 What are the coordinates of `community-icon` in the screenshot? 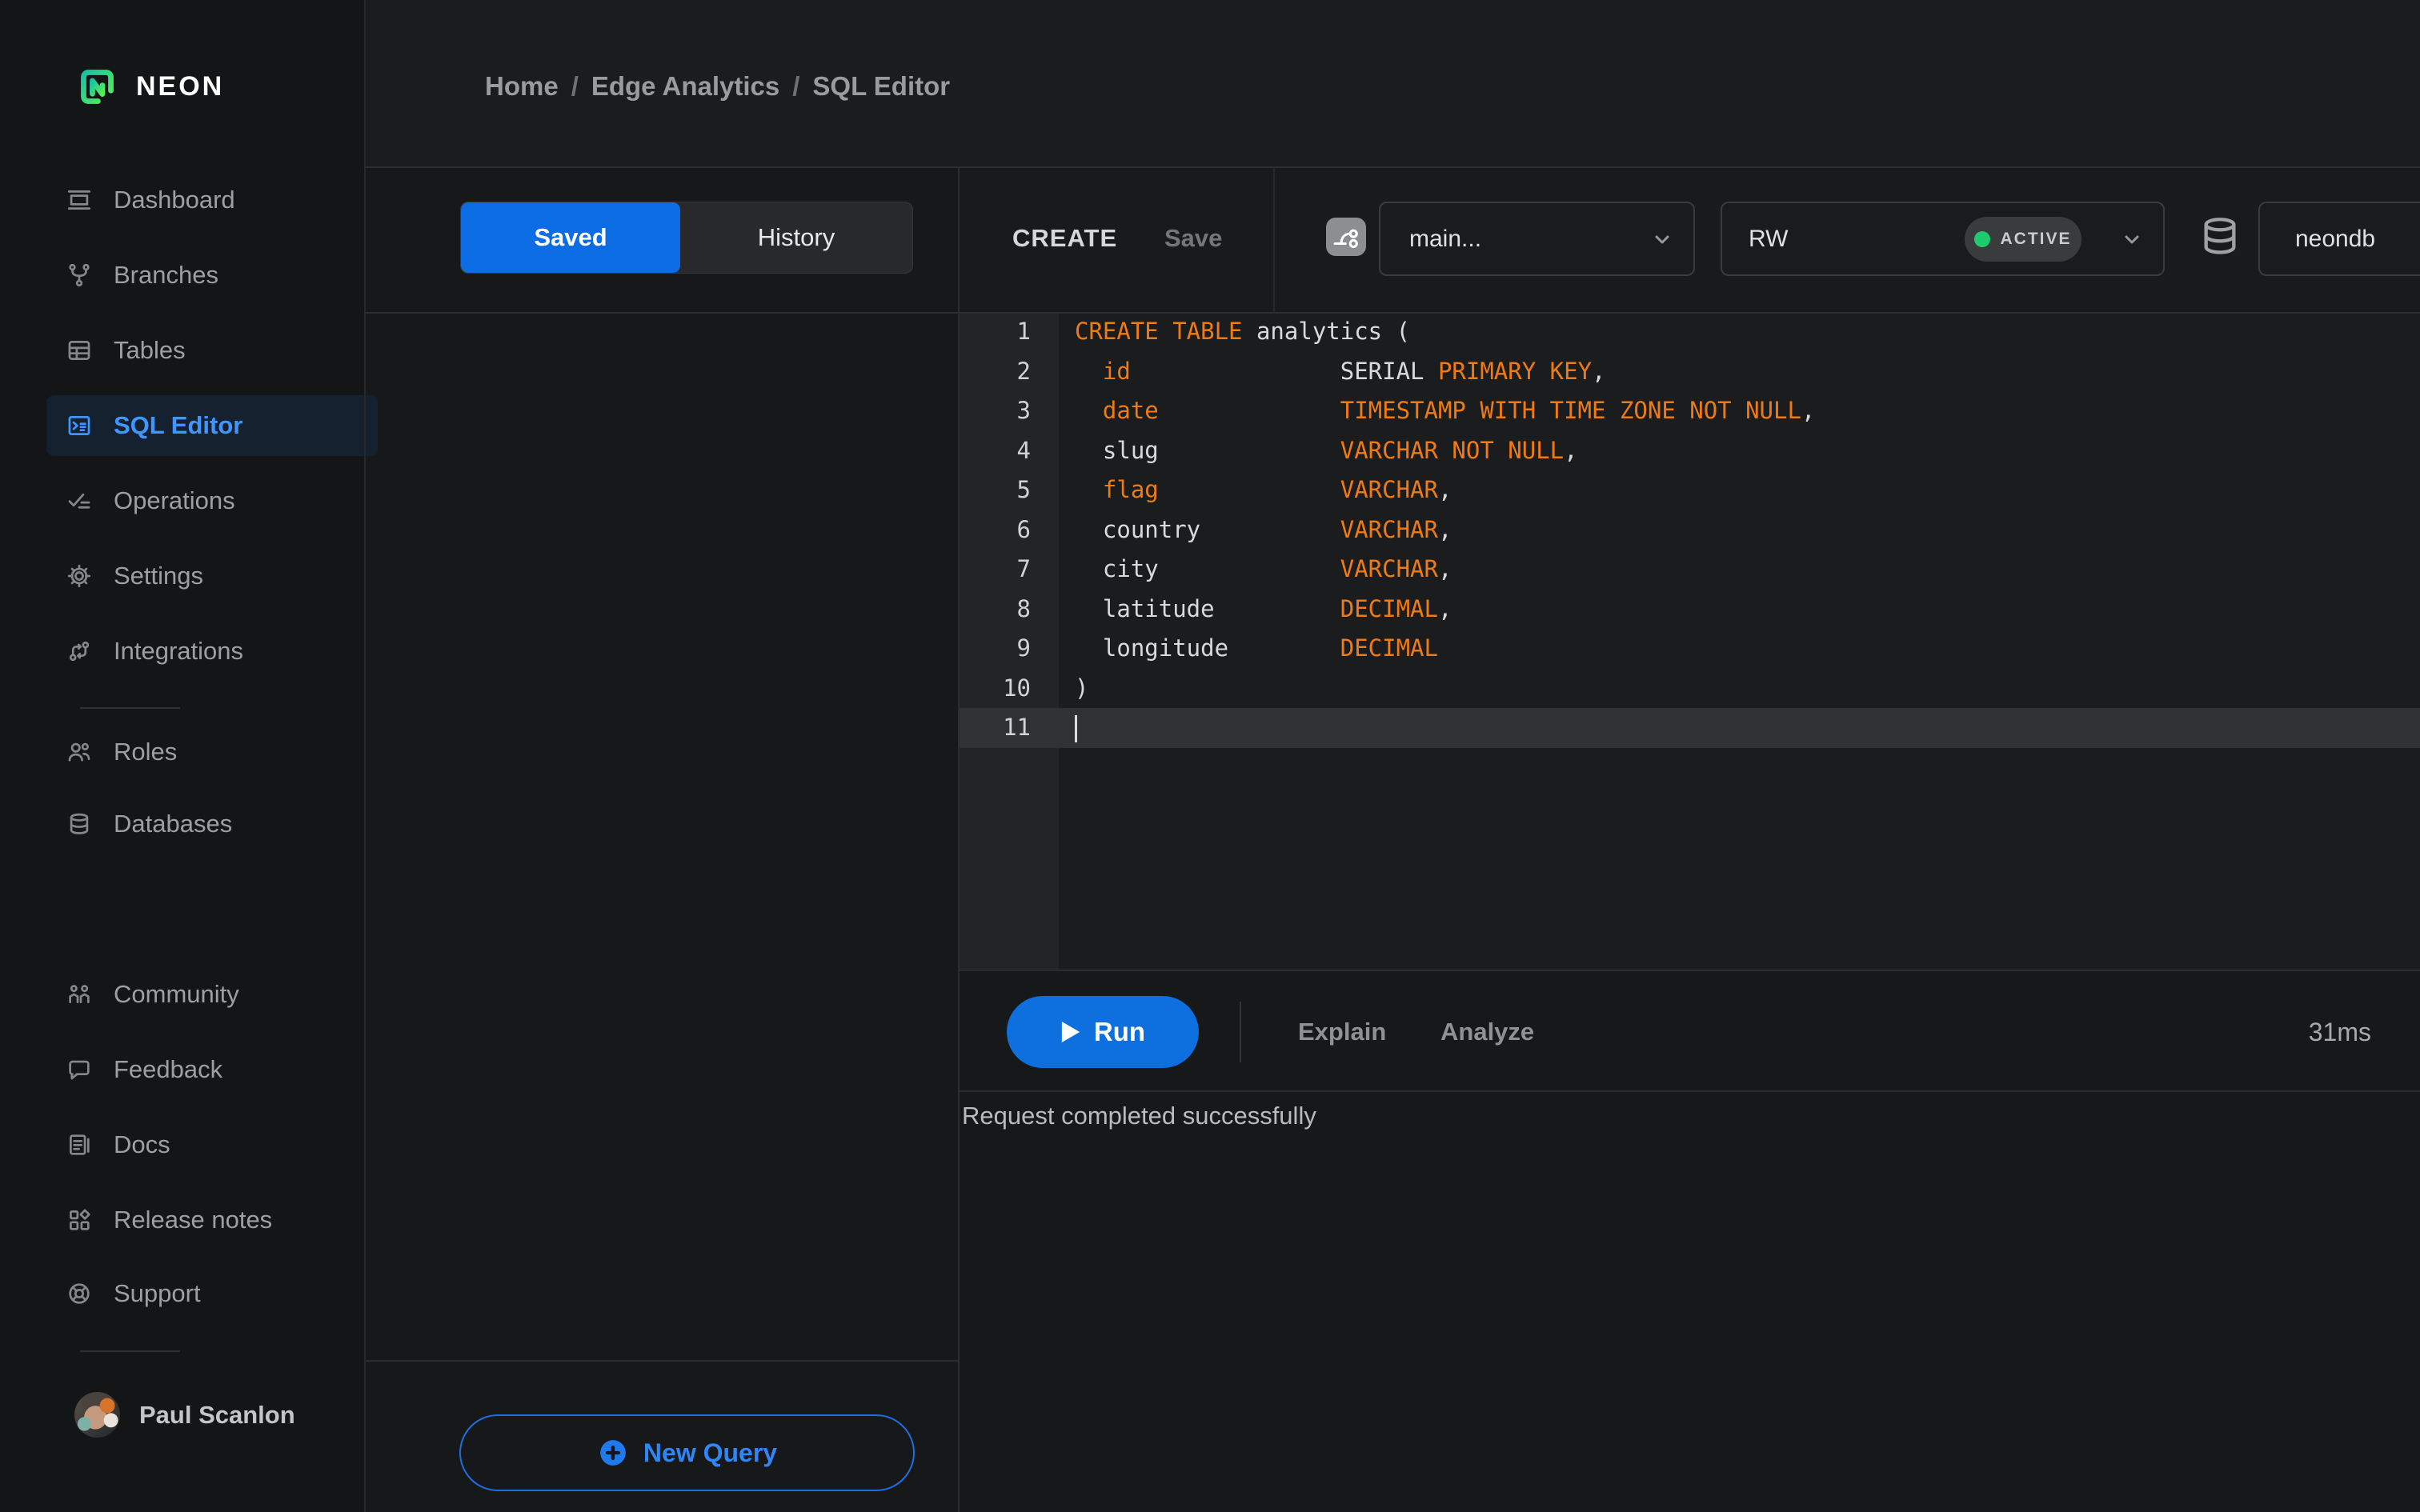 It's located at (79, 994).